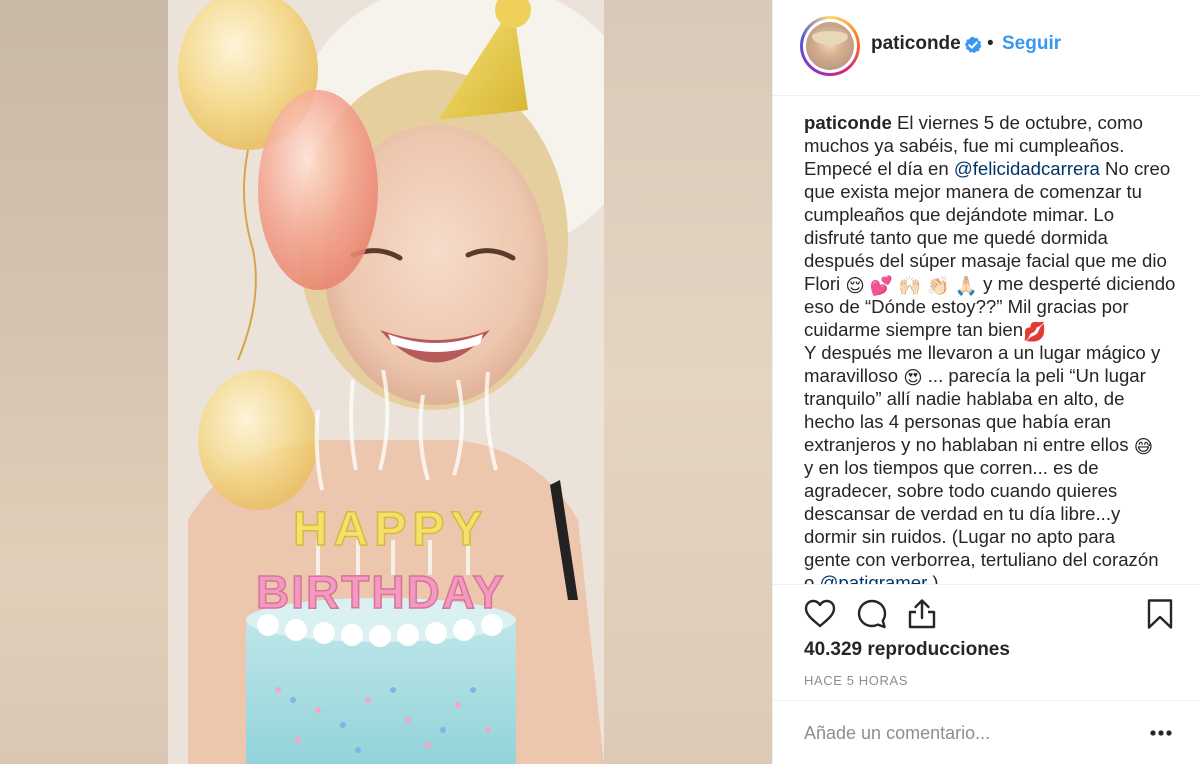 Image resolution: width=1200 pixels, height=764 pixels. What do you see at coordinates (969, 444) in the screenshot?
I see `caption-text: extranjeros y no hablaban ni entre ellos` at bounding box center [969, 444].